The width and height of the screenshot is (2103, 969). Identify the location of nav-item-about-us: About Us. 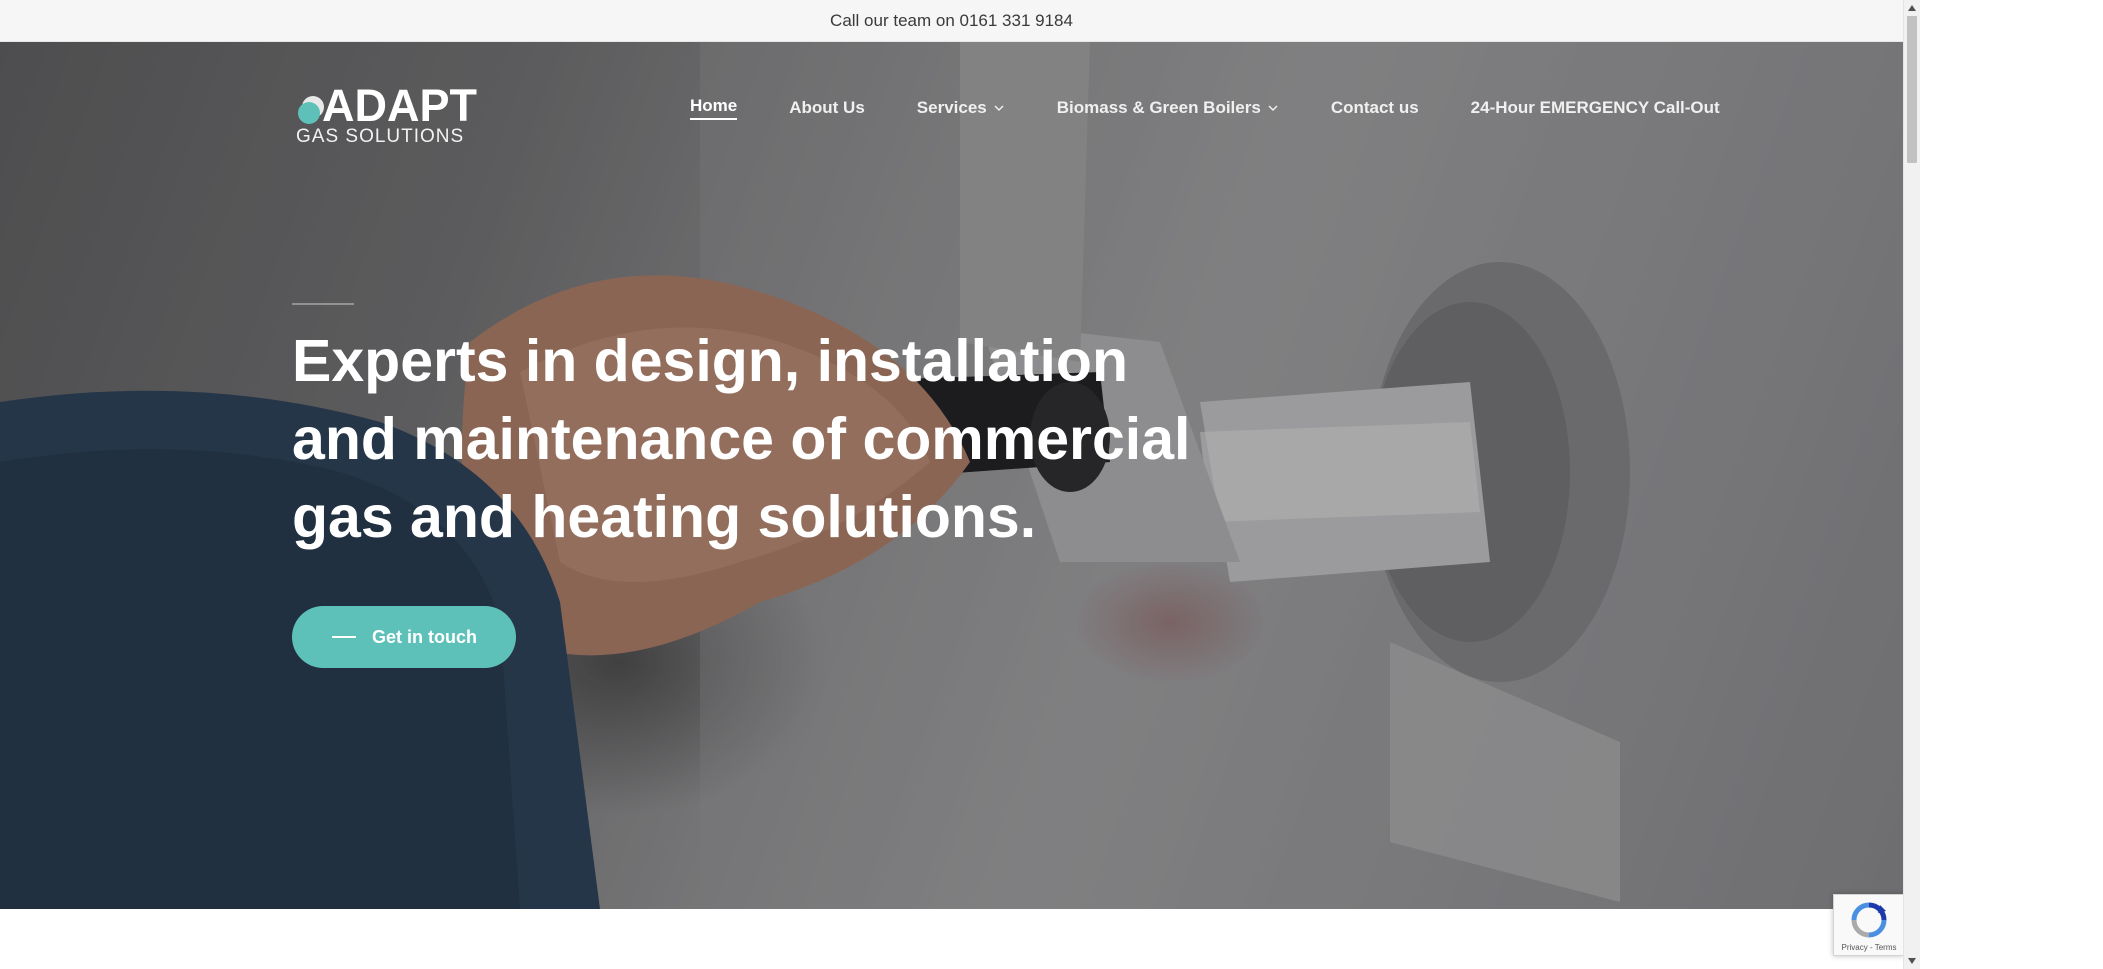
(827, 108).